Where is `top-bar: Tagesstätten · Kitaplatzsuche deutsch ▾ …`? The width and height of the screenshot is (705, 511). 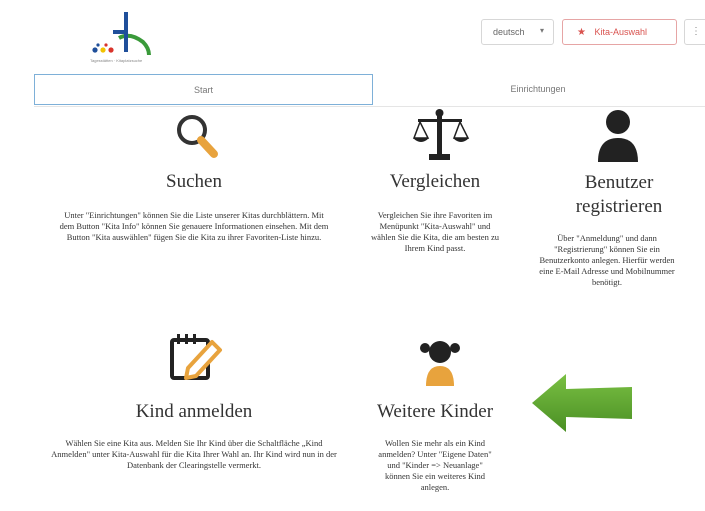 top-bar: Tagesstätten · Kitaplatzsuche deutsch ▾ … is located at coordinates (352, 35).